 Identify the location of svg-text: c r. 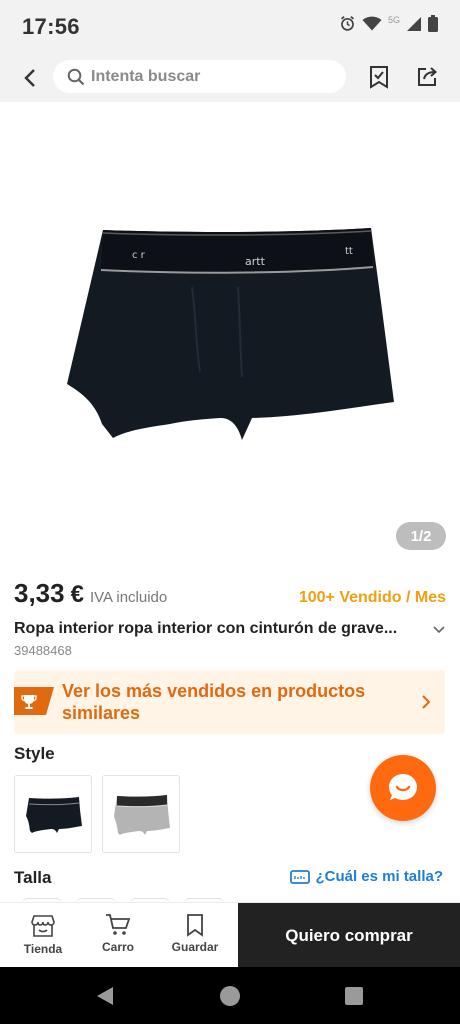
(139, 255).